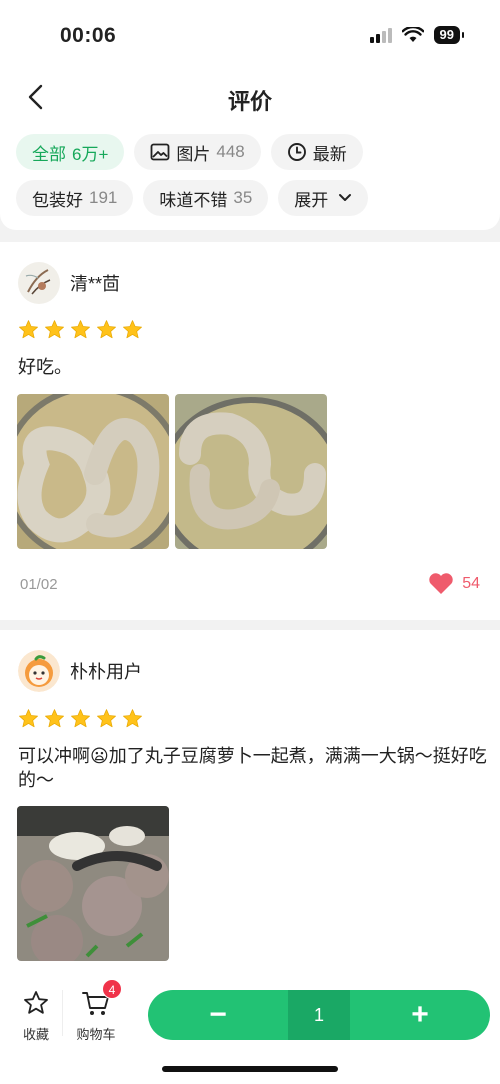 The width and height of the screenshot is (500, 1084). What do you see at coordinates (88, 35) in the screenshot?
I see `status-time: 00:06` at bounding box center [88, 35].